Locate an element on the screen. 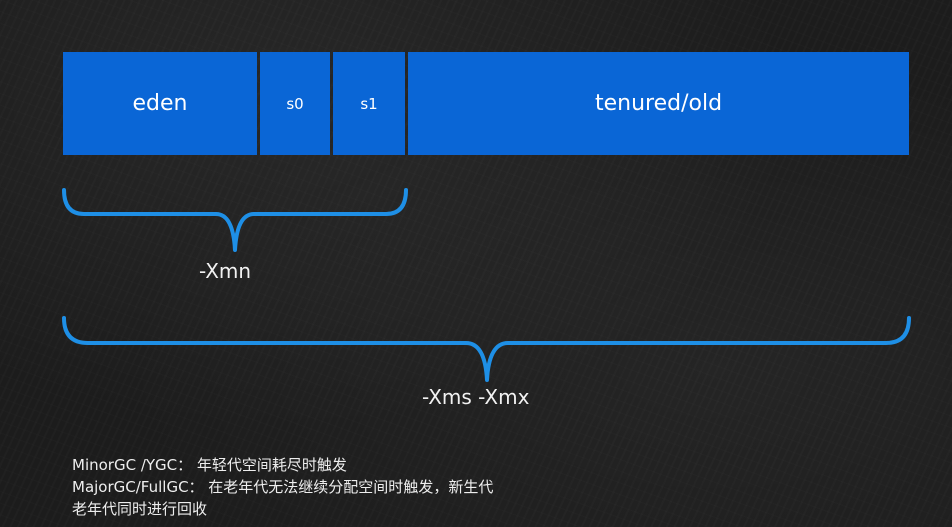  xmn-label: -Xmn is located at coordinates (225, 271).